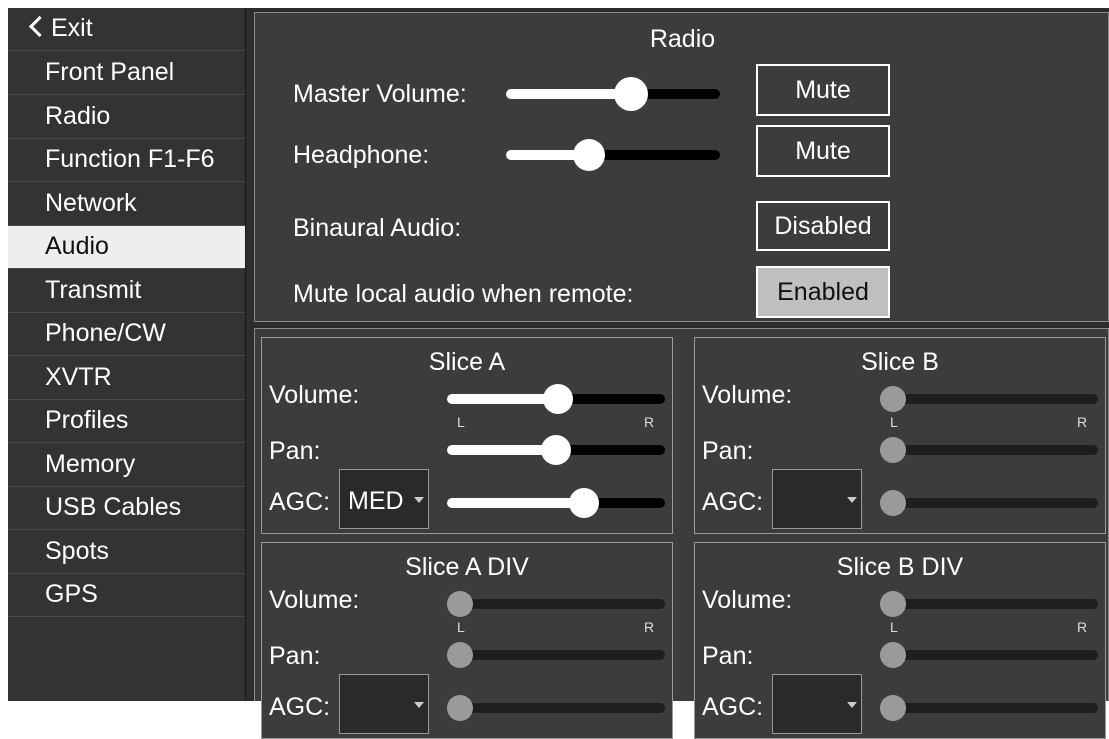 This screenshot has height=739, width=1109. I want to click on slice-a-div-panel: Slice A DIV Volume: L R Pan: AGC:, so click(467, 640).